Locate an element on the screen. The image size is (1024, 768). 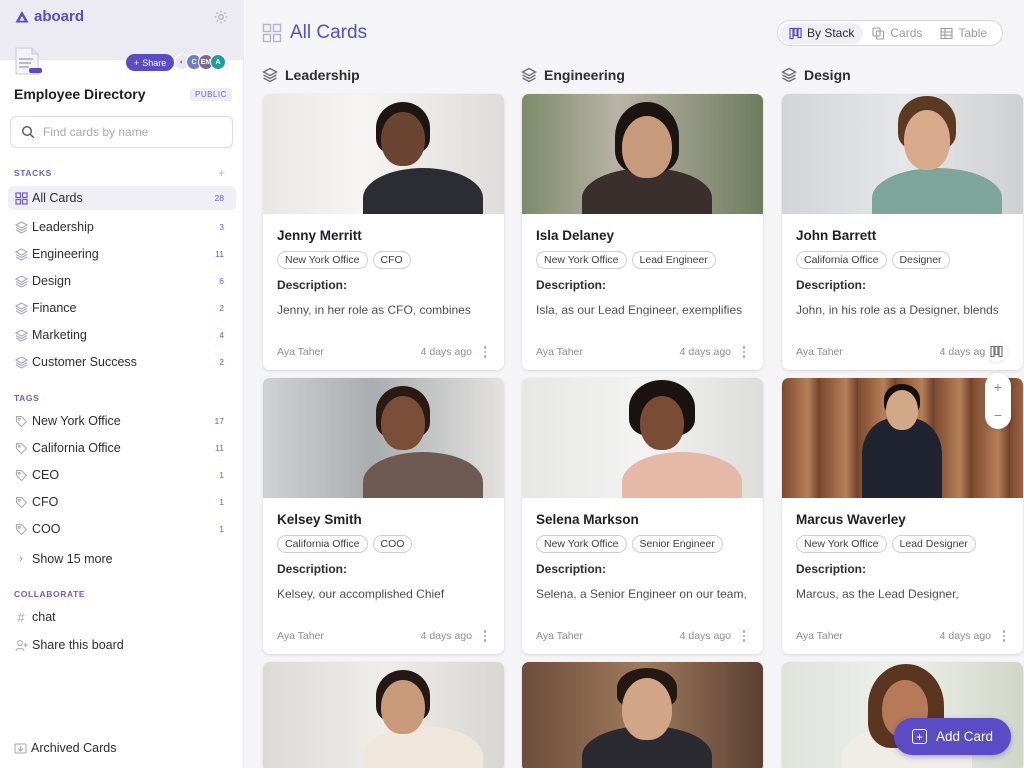
sidebar-tag-california-office: California Office 11 is located at coordinates (122, 448).